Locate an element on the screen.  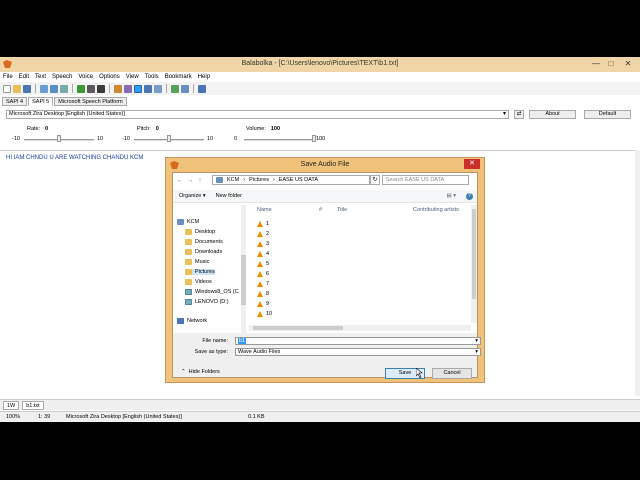
column-number: # is located at coordinates (320, 210).